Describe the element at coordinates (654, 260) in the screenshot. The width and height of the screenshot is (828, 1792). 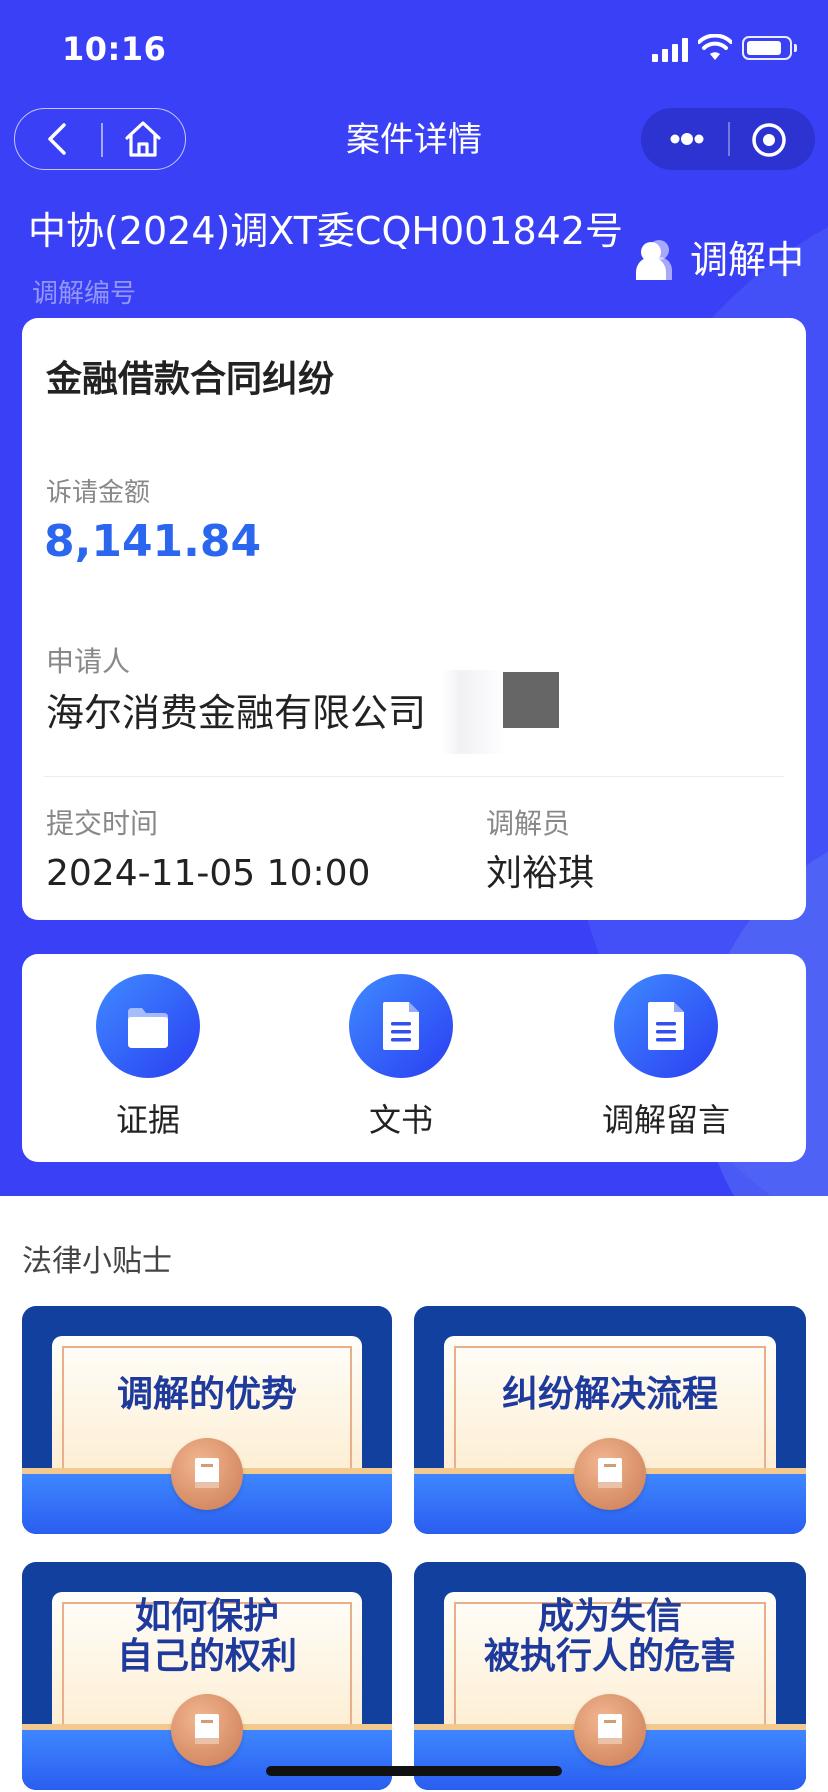
I see `users-icon` at that location.